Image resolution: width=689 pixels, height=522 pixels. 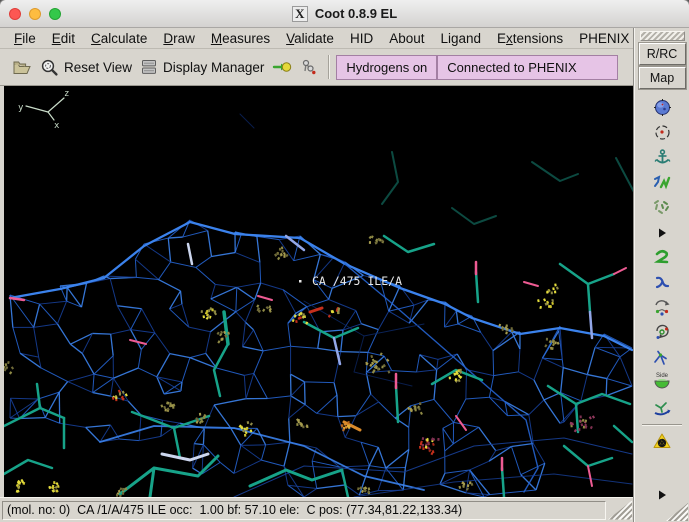 I want to click on menu-extensions: Extensions, so click(x=530, y=38).